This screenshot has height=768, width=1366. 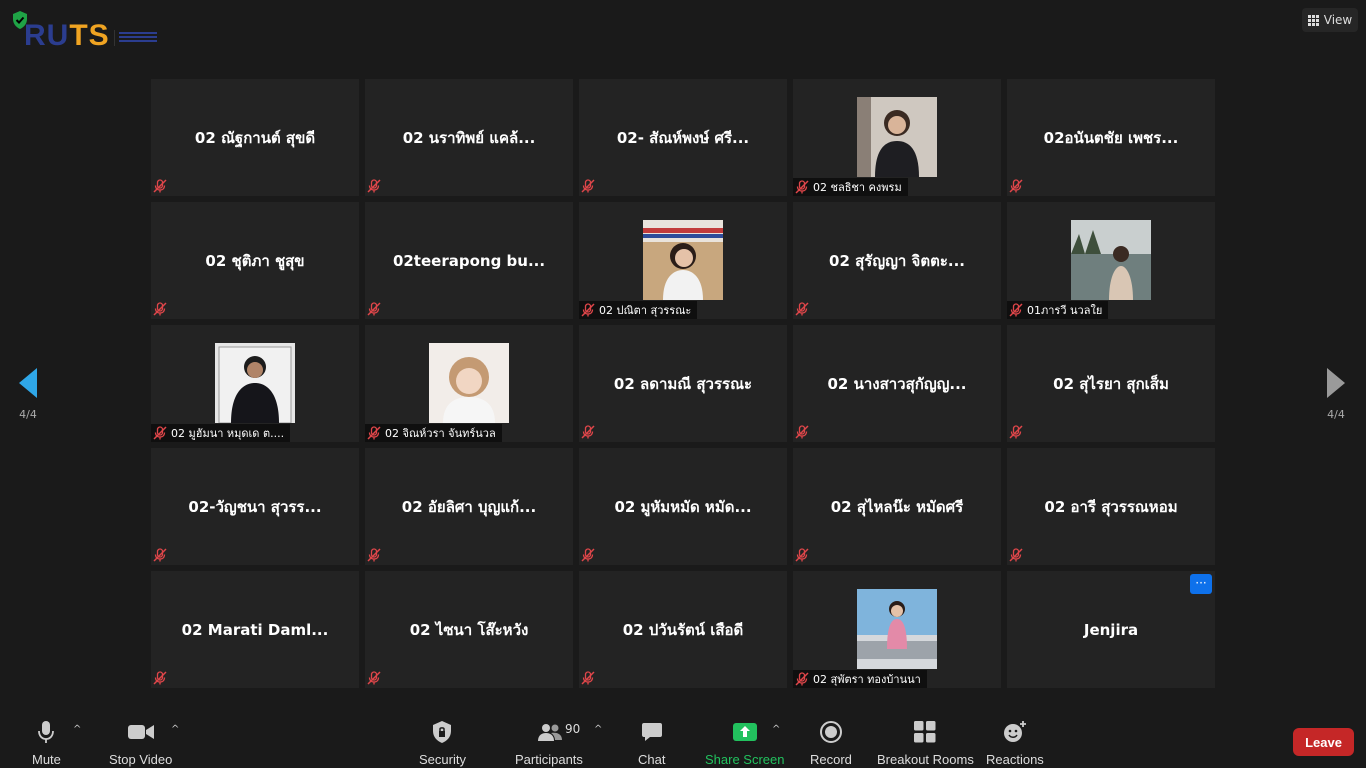 I want to click on participant-name-label: 02 สุพัตรา ทองบ้านนา, so click(x=860, y=679).